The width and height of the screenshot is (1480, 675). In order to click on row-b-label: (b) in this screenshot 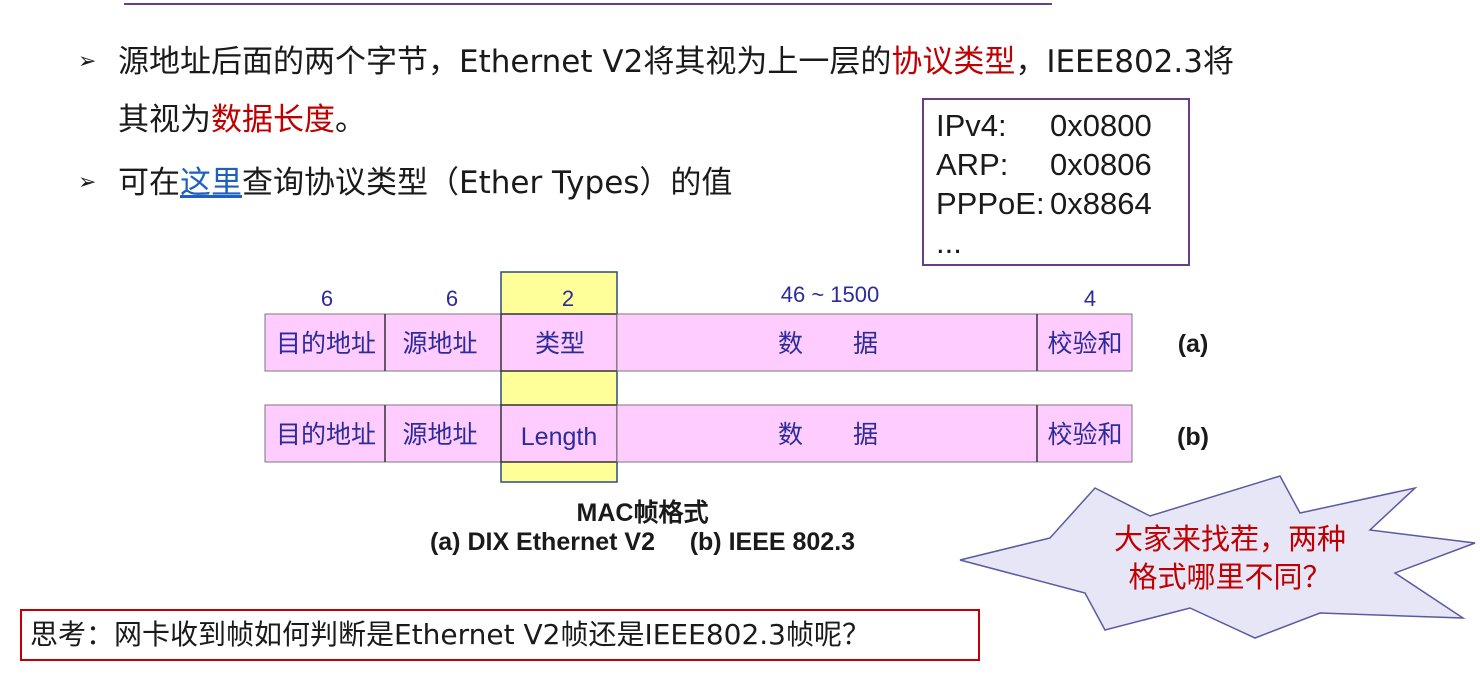, I will do `click(1193, 437)`.